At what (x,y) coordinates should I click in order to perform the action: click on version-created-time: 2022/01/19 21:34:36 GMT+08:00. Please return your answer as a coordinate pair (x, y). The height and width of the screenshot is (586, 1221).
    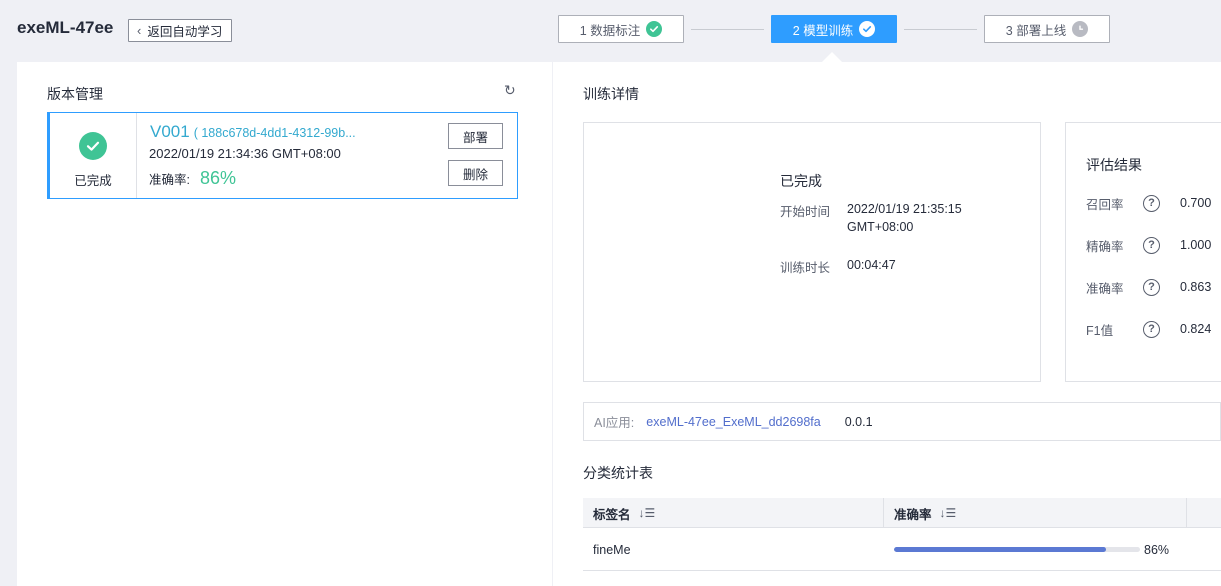
    Looking at the image, I should click on (245, 153).